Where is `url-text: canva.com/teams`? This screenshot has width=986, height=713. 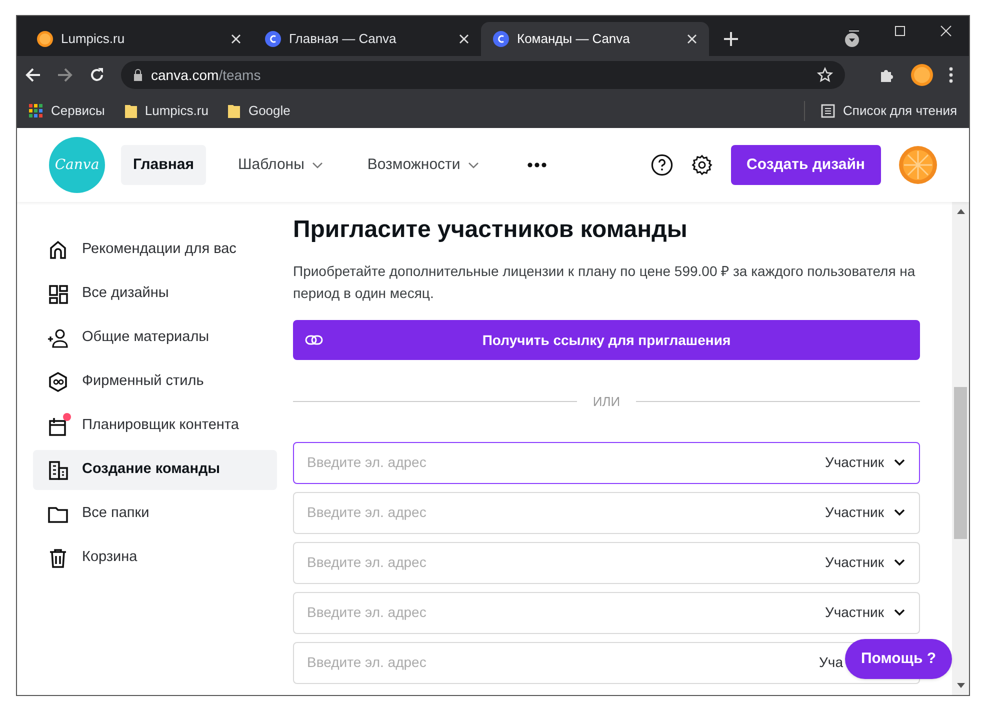 url-text: canva.com/teams is located at coordinates (206, 75).